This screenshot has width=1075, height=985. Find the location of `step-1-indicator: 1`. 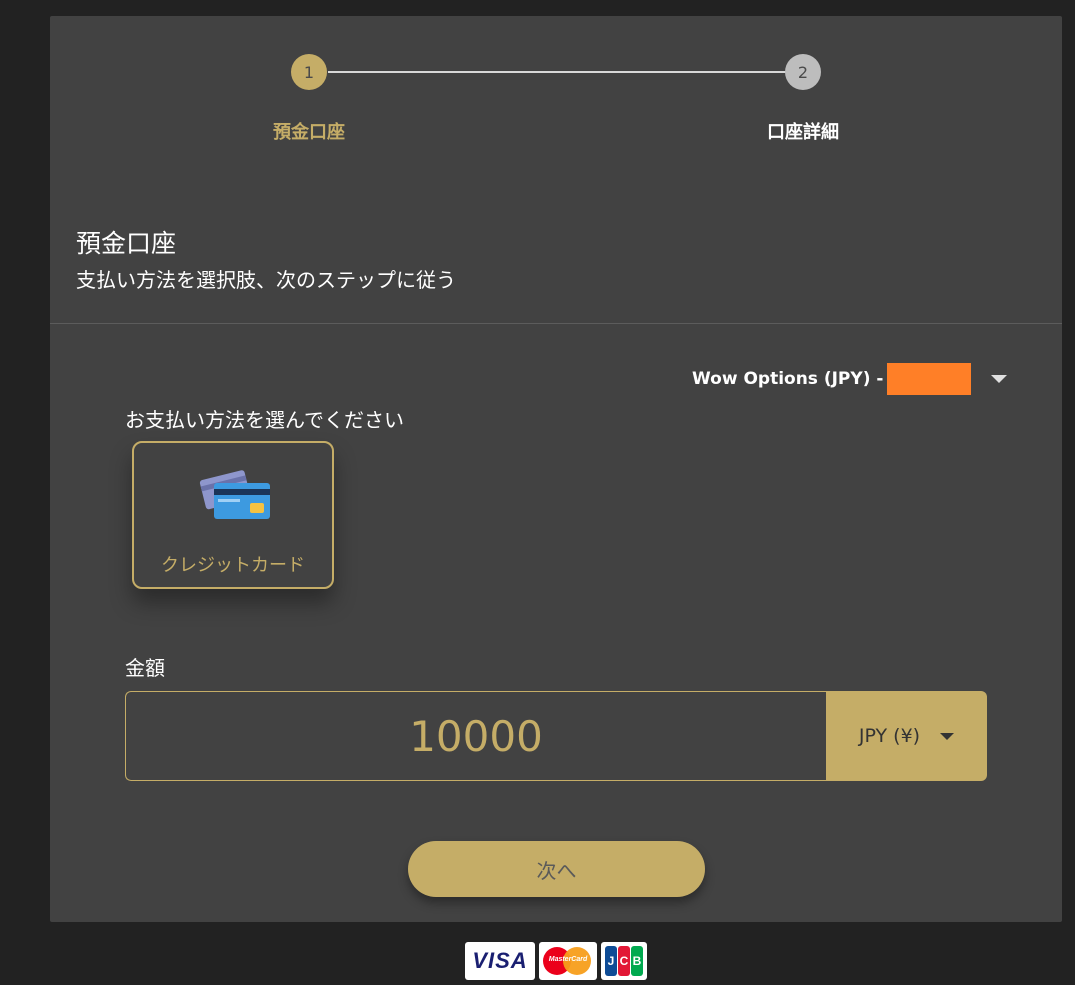

step-1-indicator: 1 is located at coordinates (309, 72).